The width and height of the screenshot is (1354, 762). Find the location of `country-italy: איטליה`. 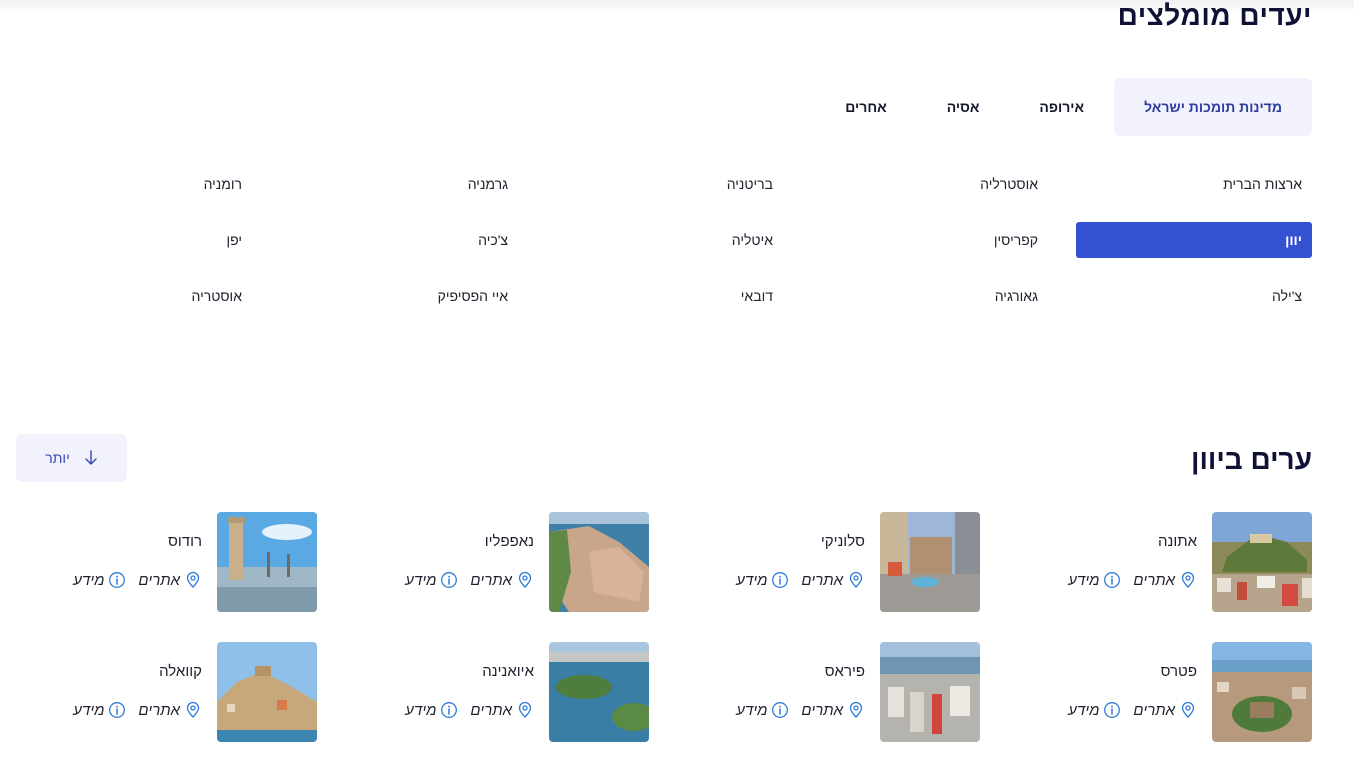

country-italy: איטליה is located at coordinates (665, 240).